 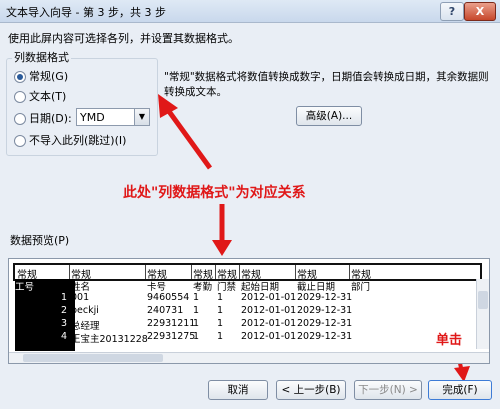 I want to click on instruction-text: 使用此屏内容可选择各列，并设置其数据格式。, so click(x=123, y=38).